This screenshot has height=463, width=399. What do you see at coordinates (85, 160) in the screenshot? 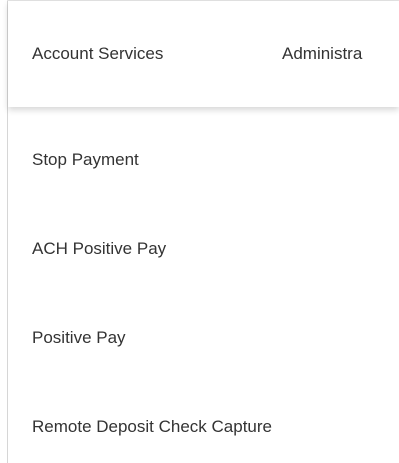
I see `menu-item-stop-payment: Stop Payment` at bounding box center [85, 160].